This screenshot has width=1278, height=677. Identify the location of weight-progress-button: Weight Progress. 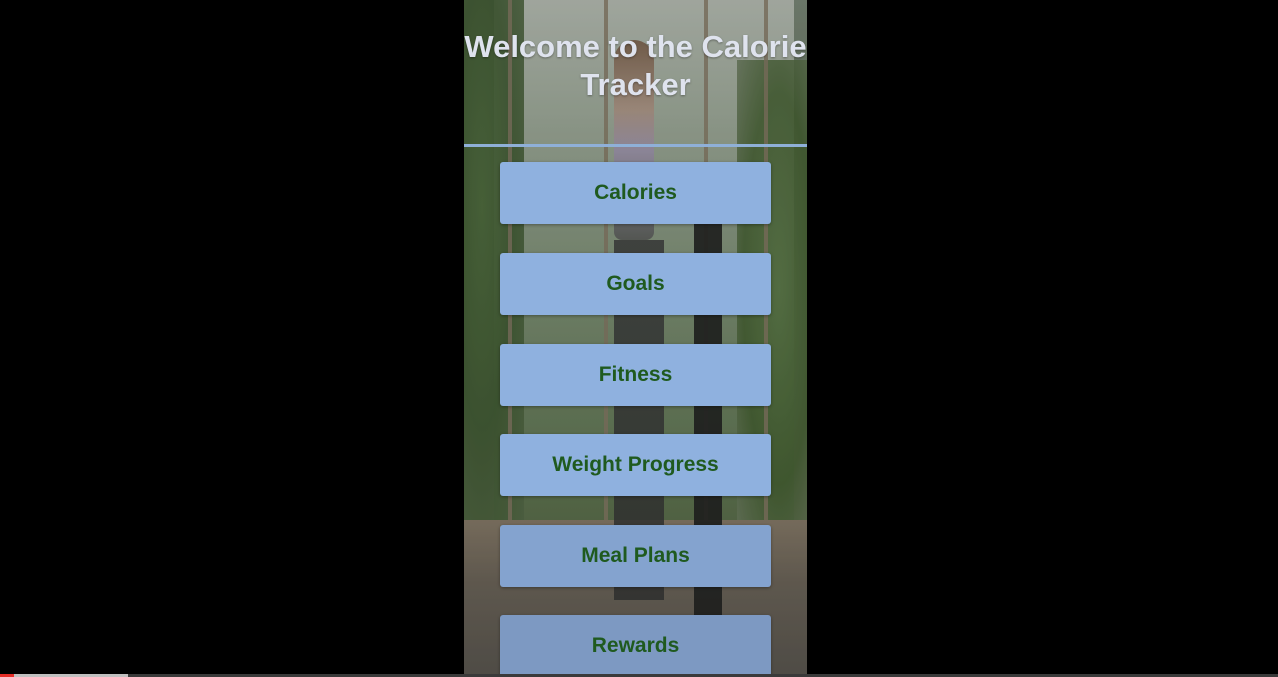
(635, 465).